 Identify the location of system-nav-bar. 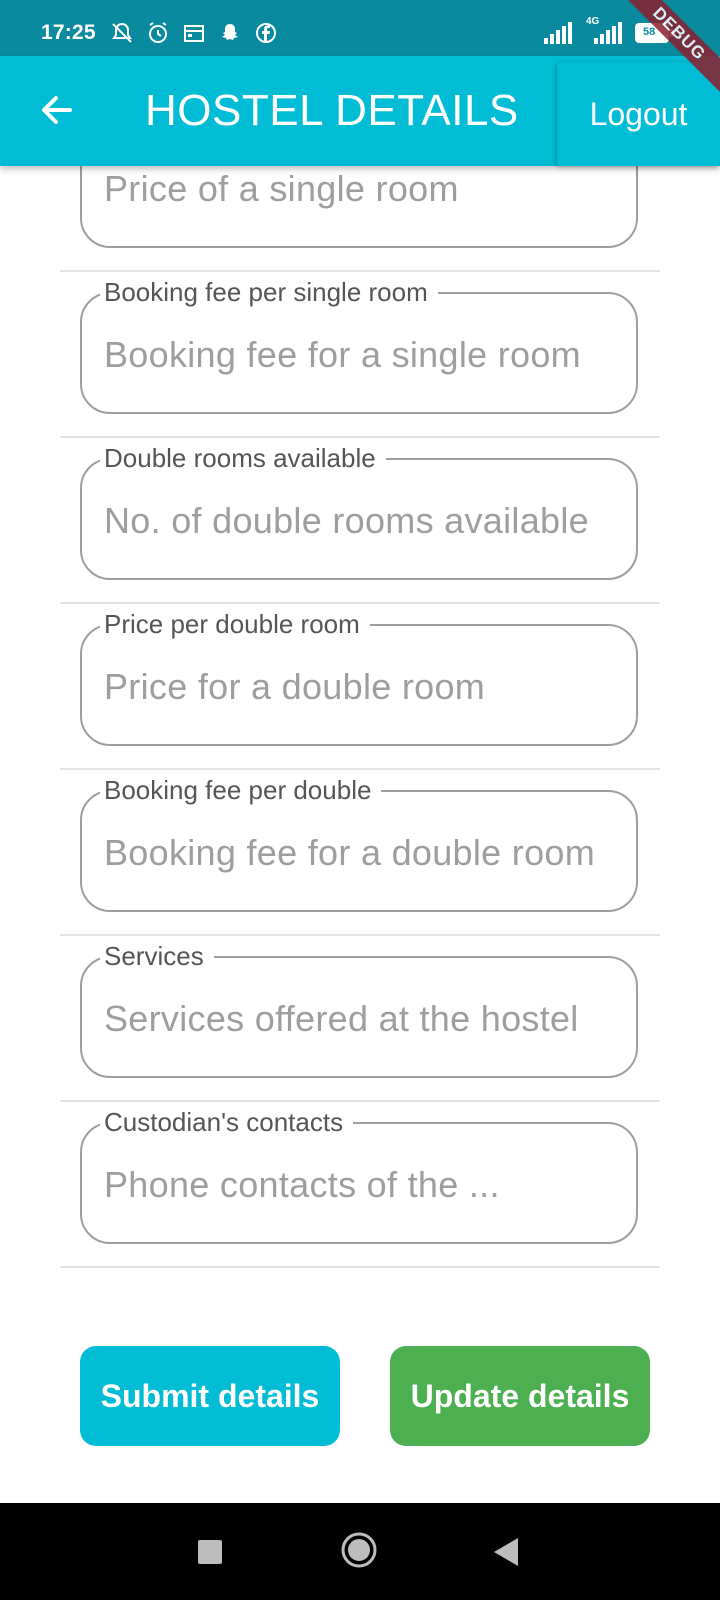
(360, 1551).